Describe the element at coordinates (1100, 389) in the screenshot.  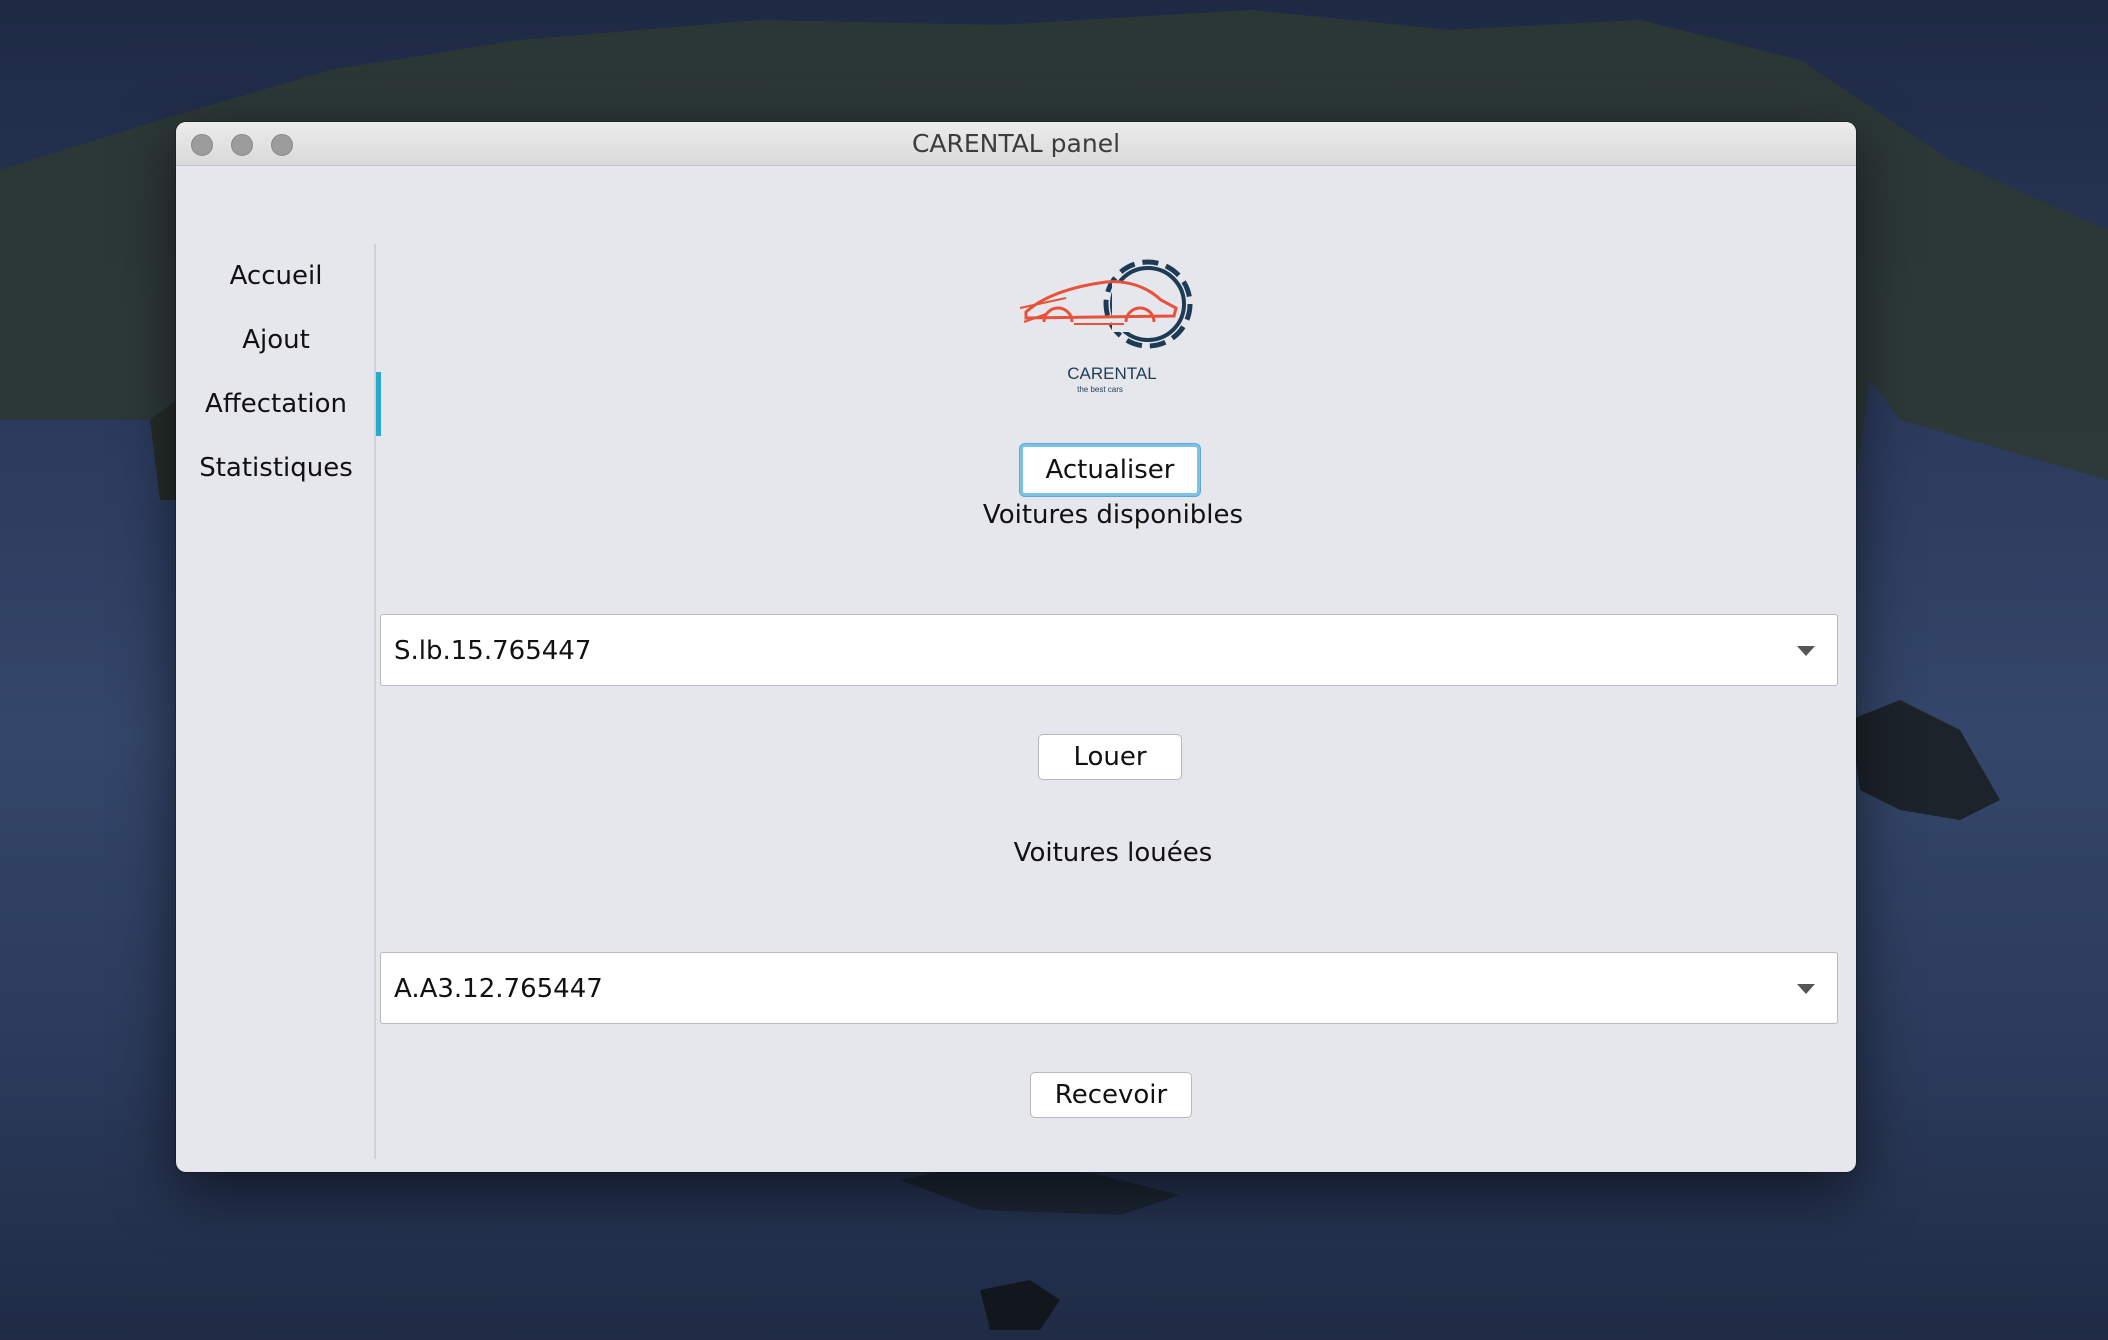
I see `logo-tagline-text: the best cars` at that location.